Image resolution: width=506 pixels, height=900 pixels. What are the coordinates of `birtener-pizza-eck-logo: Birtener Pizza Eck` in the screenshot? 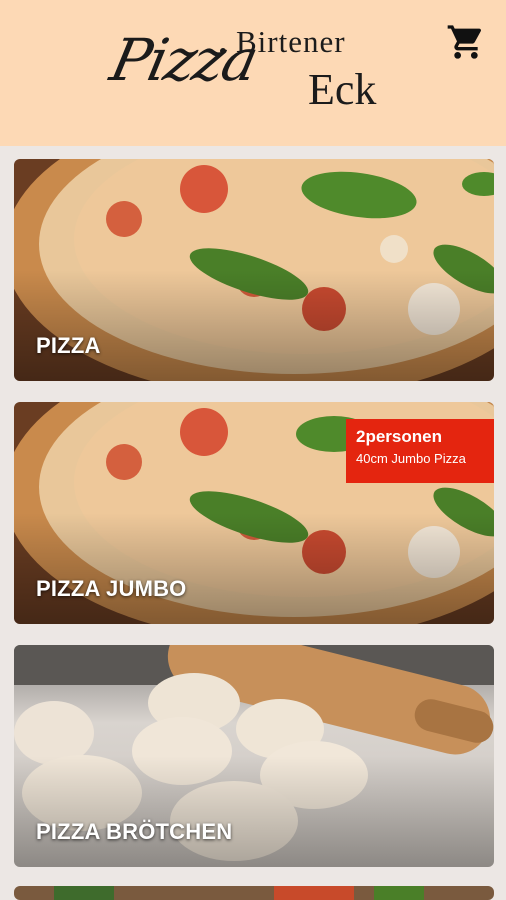 It's located at (253, 70).